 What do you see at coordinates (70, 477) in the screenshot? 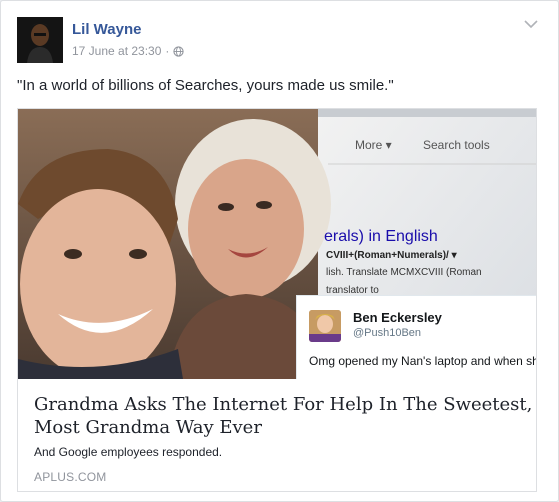
I see `link-domain: APLUS.COM` at bounding box center [70, 477].